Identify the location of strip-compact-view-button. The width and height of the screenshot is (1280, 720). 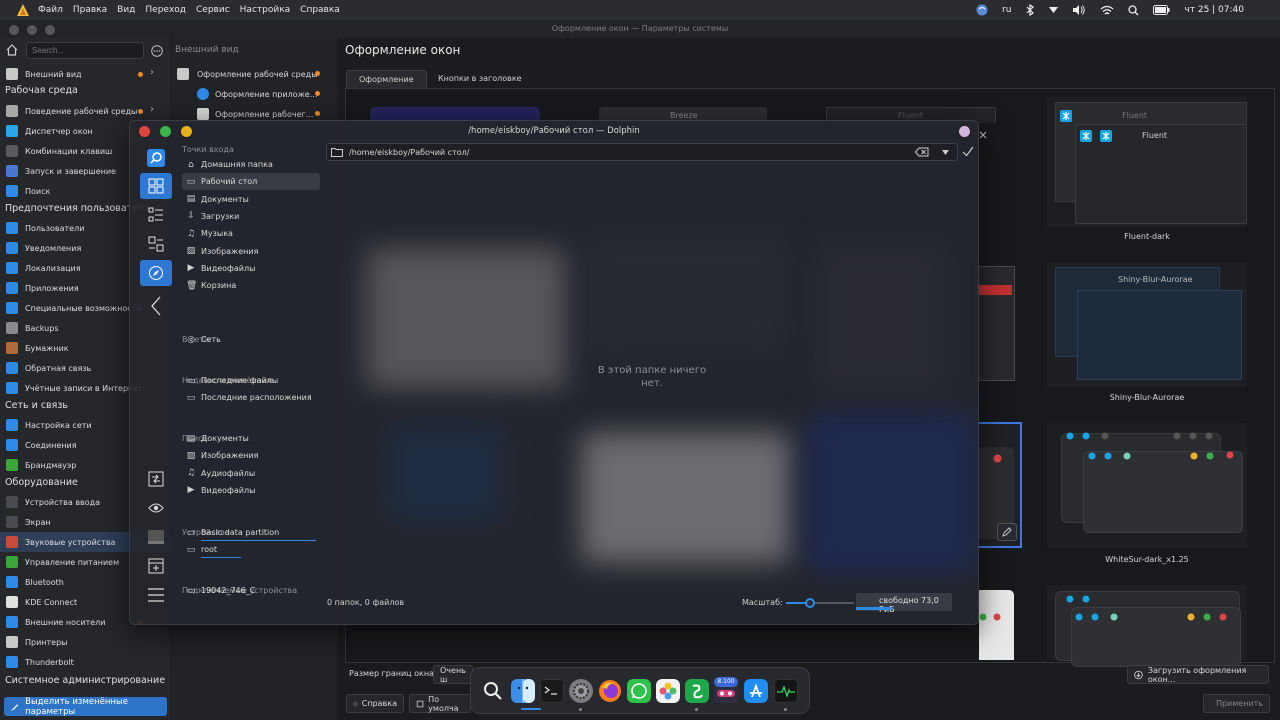
(156, 244).